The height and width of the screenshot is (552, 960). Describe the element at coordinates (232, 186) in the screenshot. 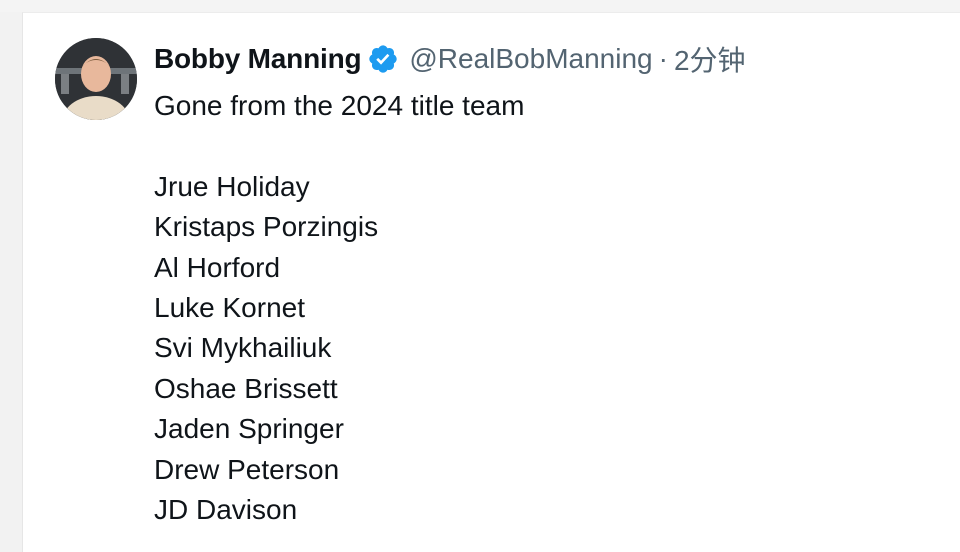

I see `player-name: Jrue Holiday` at that location.